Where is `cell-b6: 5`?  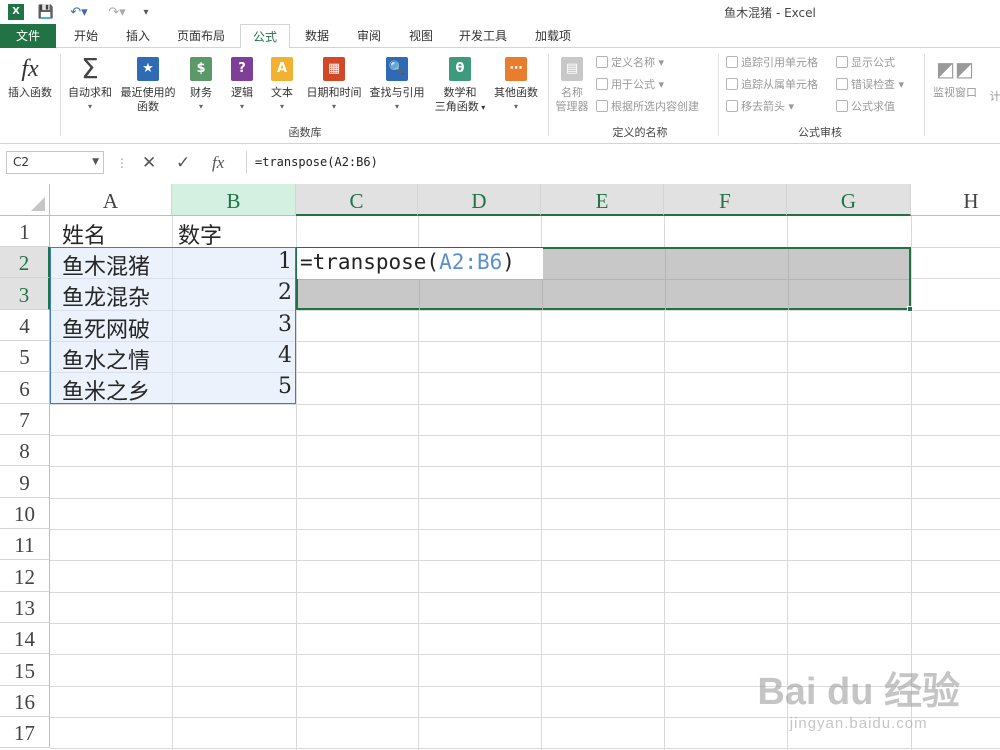
cell-b6: 5 is located at coordinates (234, 386).